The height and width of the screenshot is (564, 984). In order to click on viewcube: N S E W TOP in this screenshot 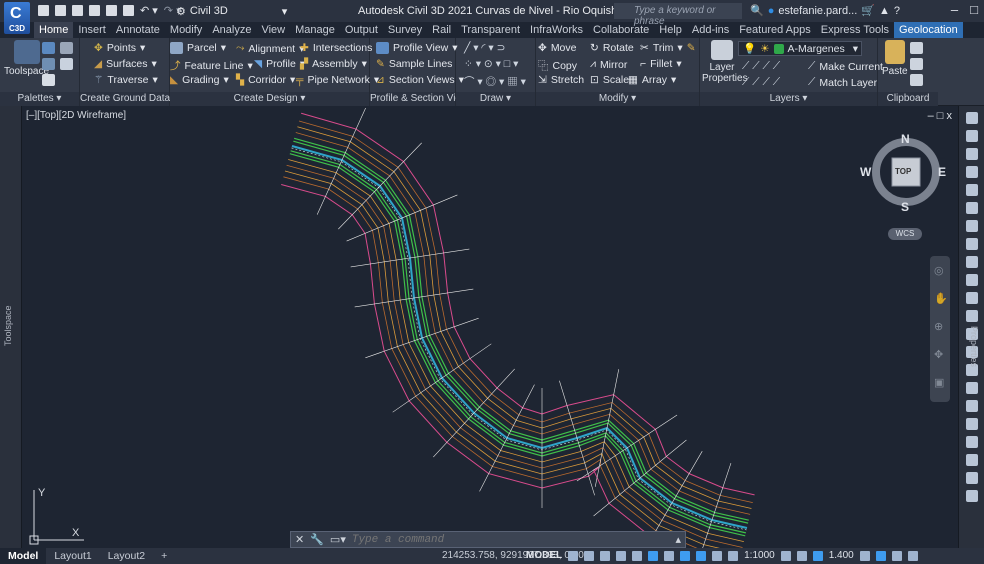, I will do `click(903, 173)`.